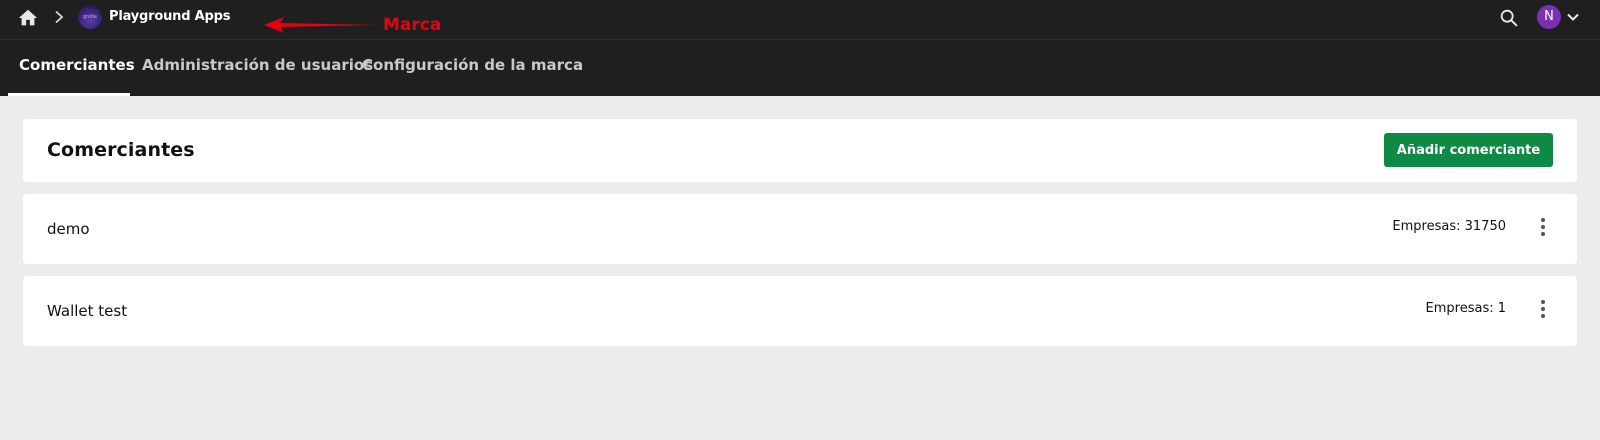 This screenshot has height=440, width=1600. Describe the element at coordinates (412, 25) in the screenshot. I see `annotation-label: Marca` at that location.